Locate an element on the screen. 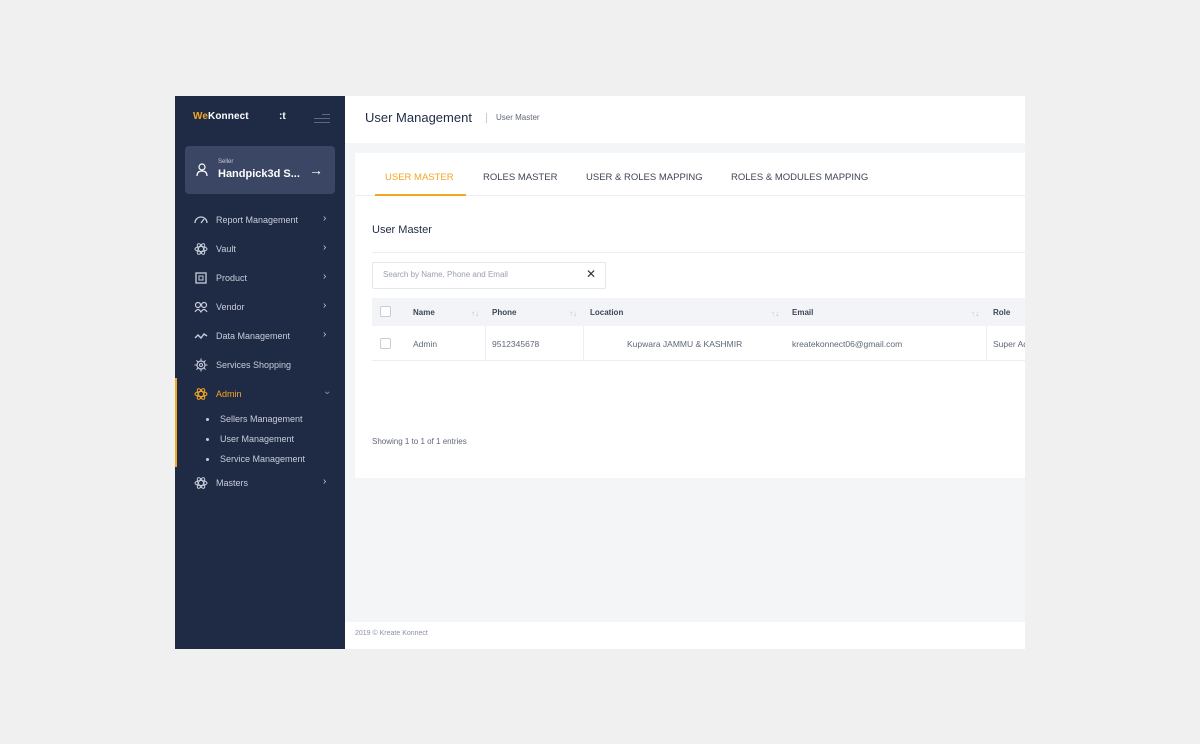 The width and height of the screenshot is (1200, 744). sidebar-subitem-user-management: User Management is located at coordinates (260, 439).